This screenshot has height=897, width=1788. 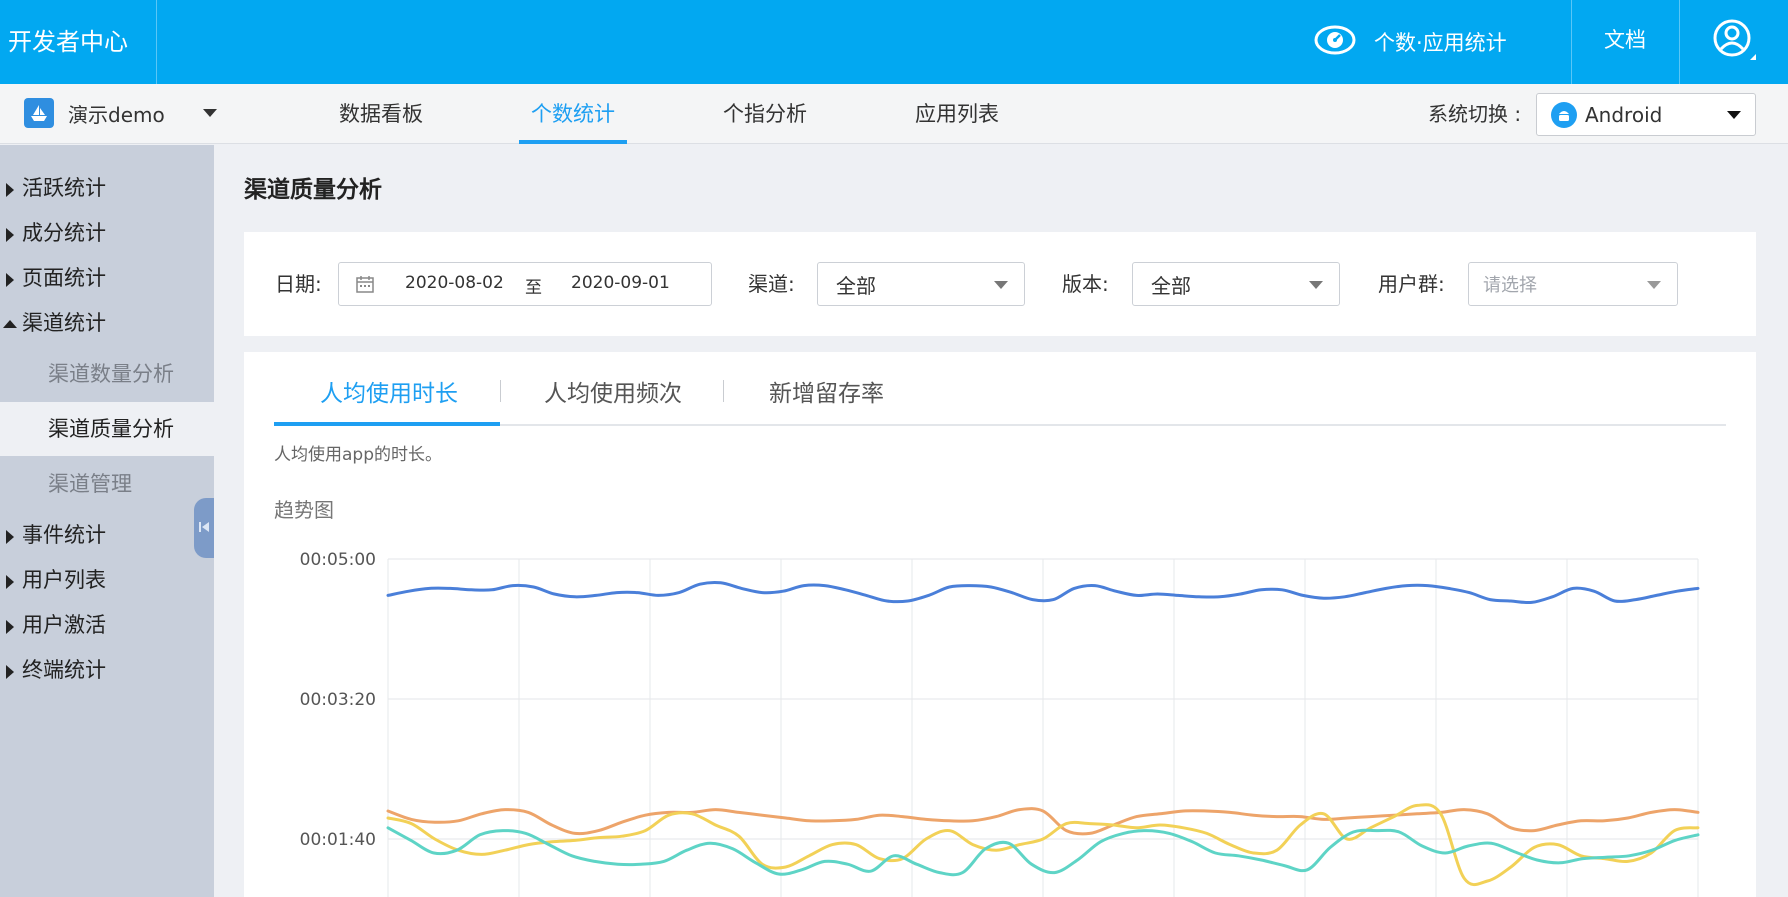 What do you see at coordinates (64, 535) in the screenshot?
I see `sidebar-item-label: 事件统计` at bounding box center [64, 535].